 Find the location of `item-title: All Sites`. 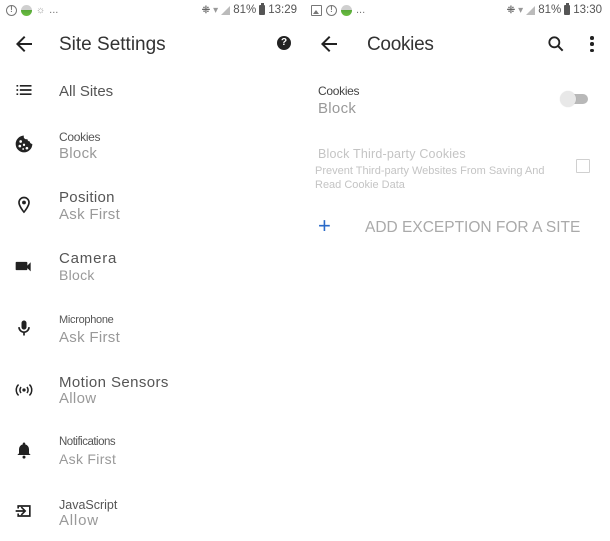

item-title: All Sites is located at coordinates (86, 91).